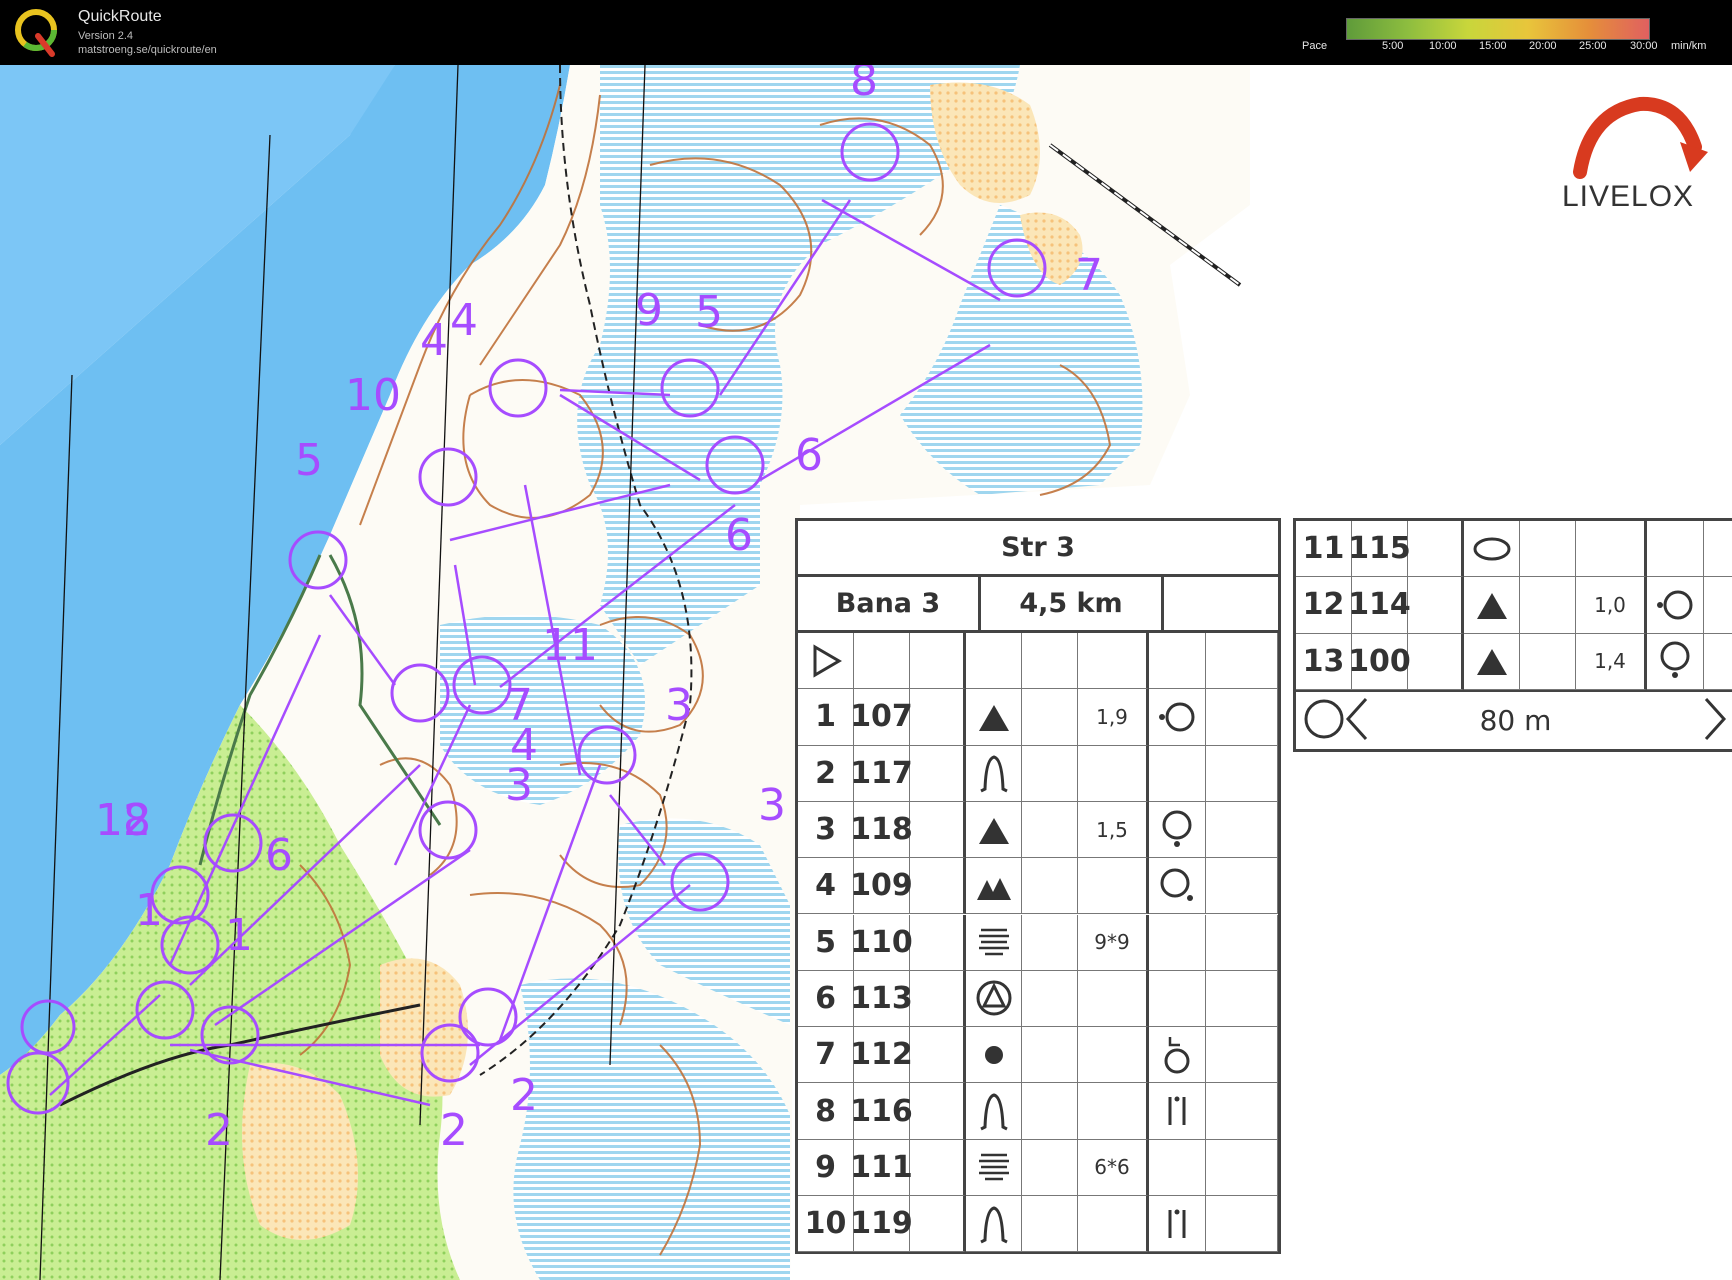 Image resolution: width=1732 pixels, height=1280 pixels. Describe the element at coordinates (123, 820) in the screenshot. I see `control-label: 12` at that location.